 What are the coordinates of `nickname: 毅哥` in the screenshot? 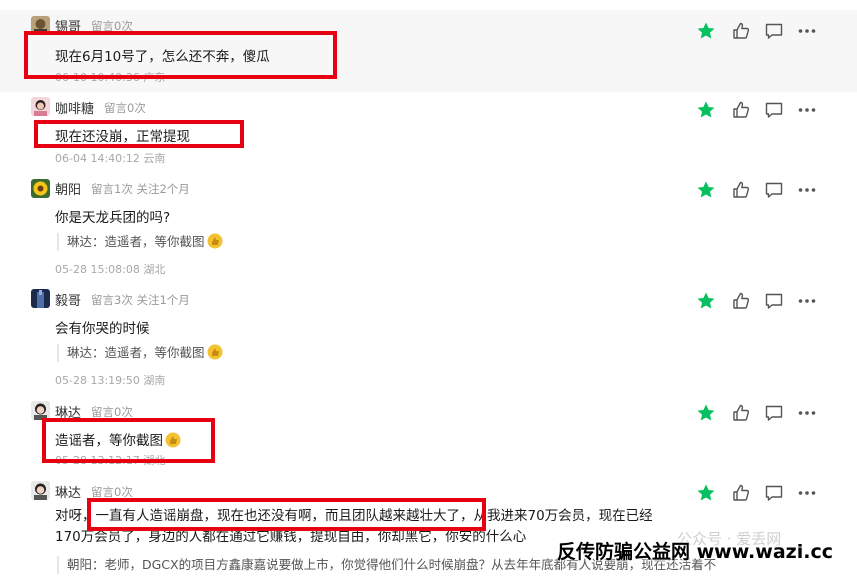 It's located at (68, 299).